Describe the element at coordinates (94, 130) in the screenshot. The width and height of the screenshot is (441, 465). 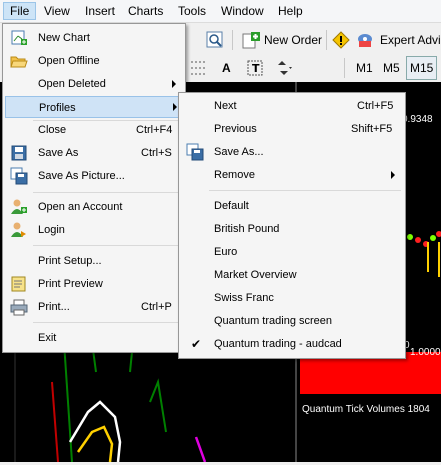
I see `menu-item-close: Close Ctrl+F4` at that location.